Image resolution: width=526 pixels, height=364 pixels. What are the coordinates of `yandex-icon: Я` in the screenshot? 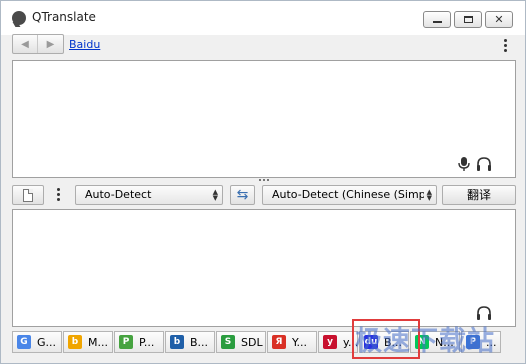 It's located at (279, 342).